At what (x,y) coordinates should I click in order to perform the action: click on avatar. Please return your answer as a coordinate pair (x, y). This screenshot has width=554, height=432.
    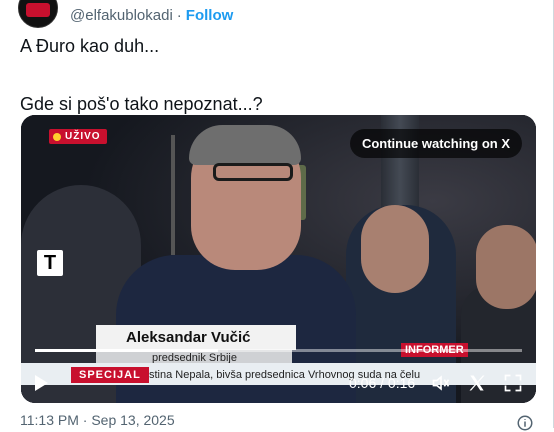
    Looking at the image, I should click on (38, 14).